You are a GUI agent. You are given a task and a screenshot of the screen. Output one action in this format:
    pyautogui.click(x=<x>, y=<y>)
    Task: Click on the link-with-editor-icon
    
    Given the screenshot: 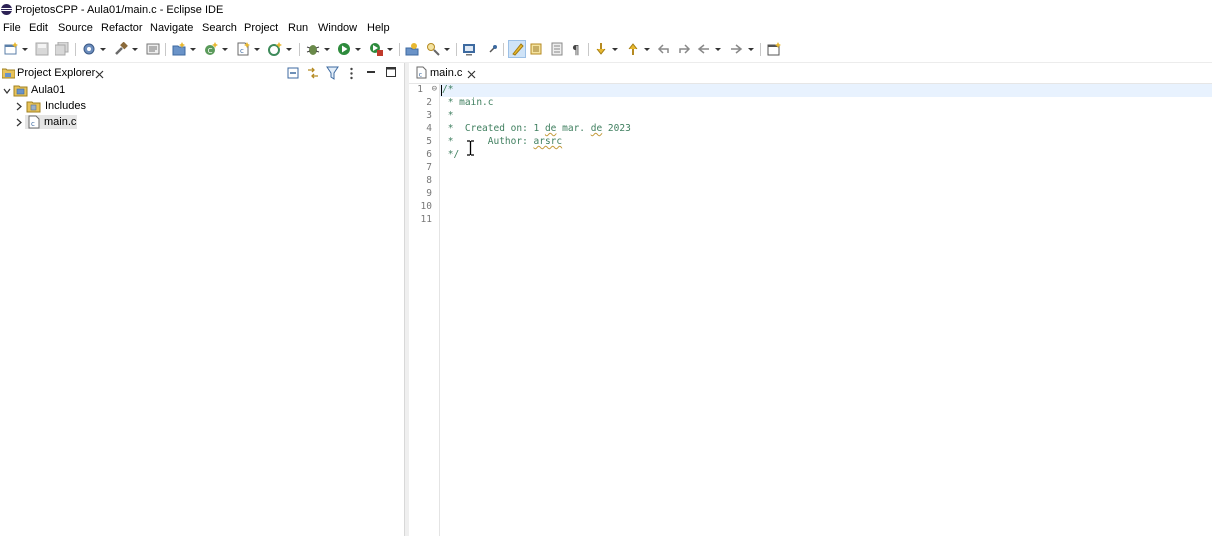 What is the action you would take?
    pyautogui.click(x=313, y=73)
    